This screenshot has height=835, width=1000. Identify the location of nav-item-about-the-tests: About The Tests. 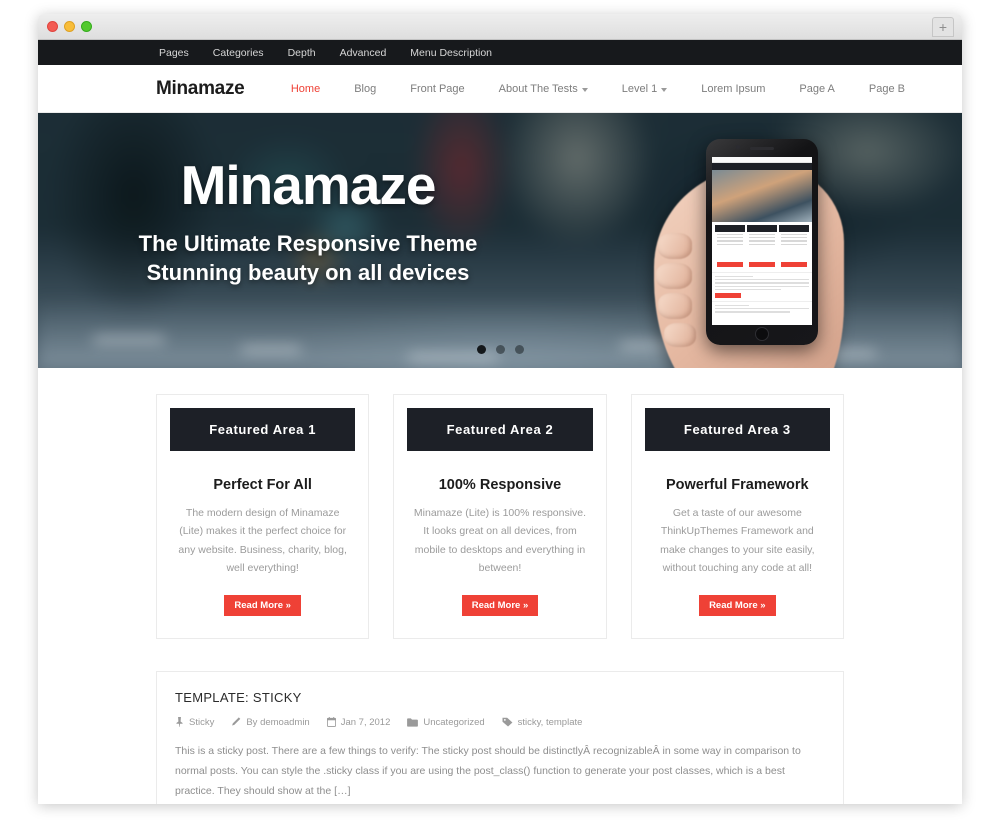
(543, 89).